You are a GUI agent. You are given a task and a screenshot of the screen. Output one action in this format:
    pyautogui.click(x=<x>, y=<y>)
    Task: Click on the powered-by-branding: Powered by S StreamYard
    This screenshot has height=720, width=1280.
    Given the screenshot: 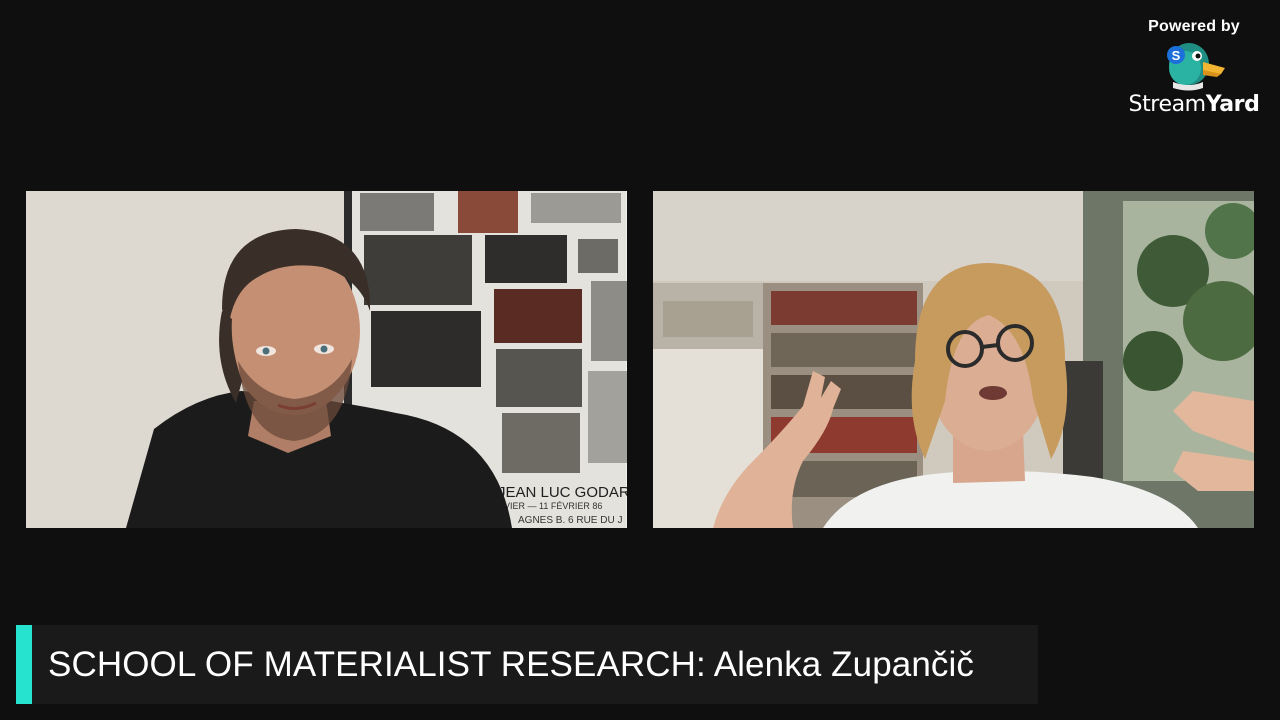 What is the action you would take?
    pyautogui.click(x=1194, y=67)
    